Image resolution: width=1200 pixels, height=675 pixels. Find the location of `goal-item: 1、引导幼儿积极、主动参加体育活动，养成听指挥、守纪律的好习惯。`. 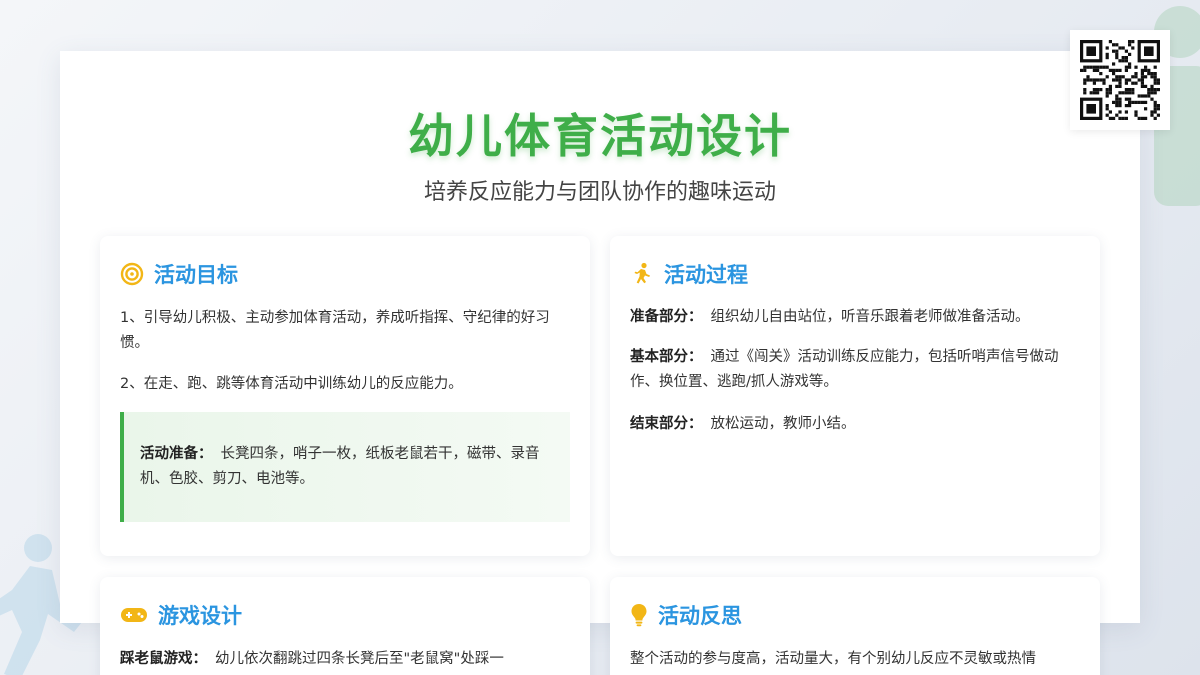

goal-item: 1、引导幼儿积极、主动参加体育活动，养成听指挥、守纪律的好习惯。 is located at coordinates (335, 330).